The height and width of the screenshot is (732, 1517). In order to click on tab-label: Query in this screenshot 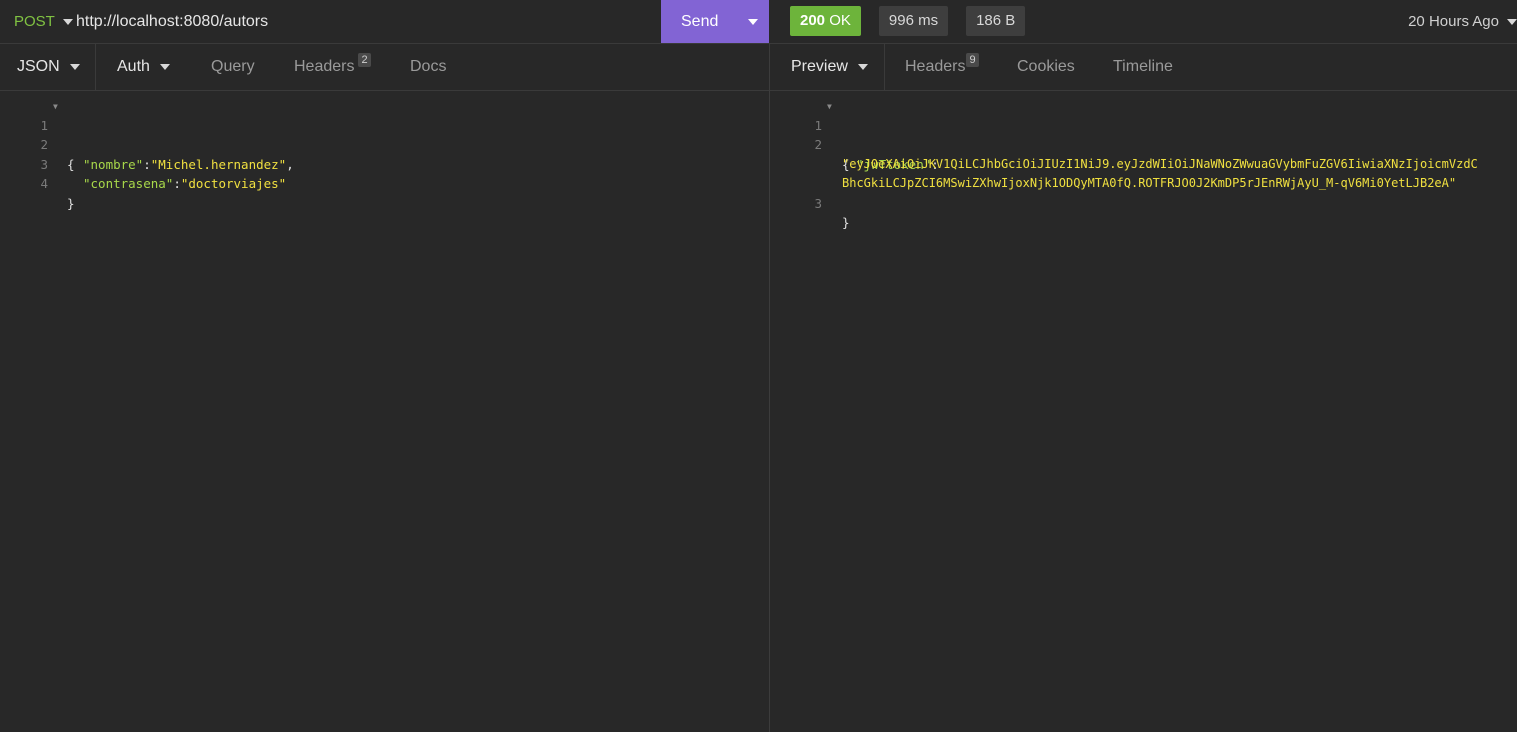, I will do `click(233, 66)`.